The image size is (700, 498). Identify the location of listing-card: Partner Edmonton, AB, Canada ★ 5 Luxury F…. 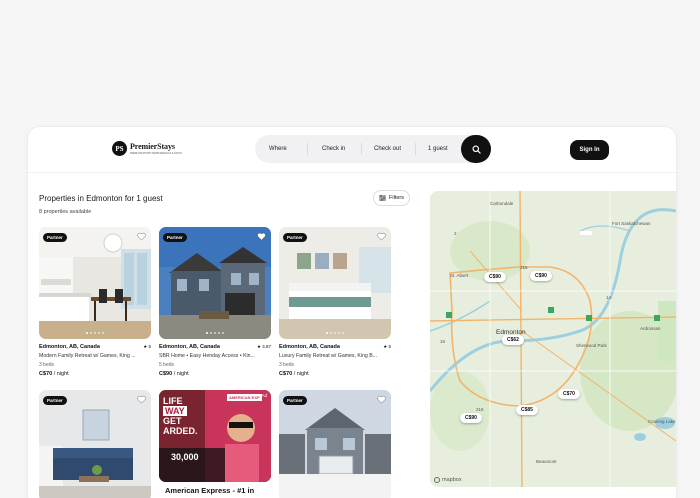
(335, 302).